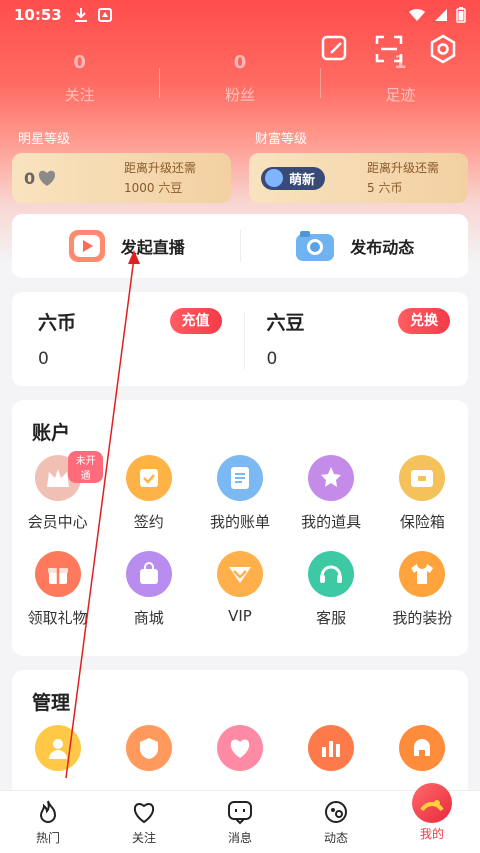 Image resolution: width=480 pixels, height=853 pixels. What do you see at coordinates (148, 522) in the screenshot?
I see `sign-contract-label: 签约` at bounding box center [148, 522].